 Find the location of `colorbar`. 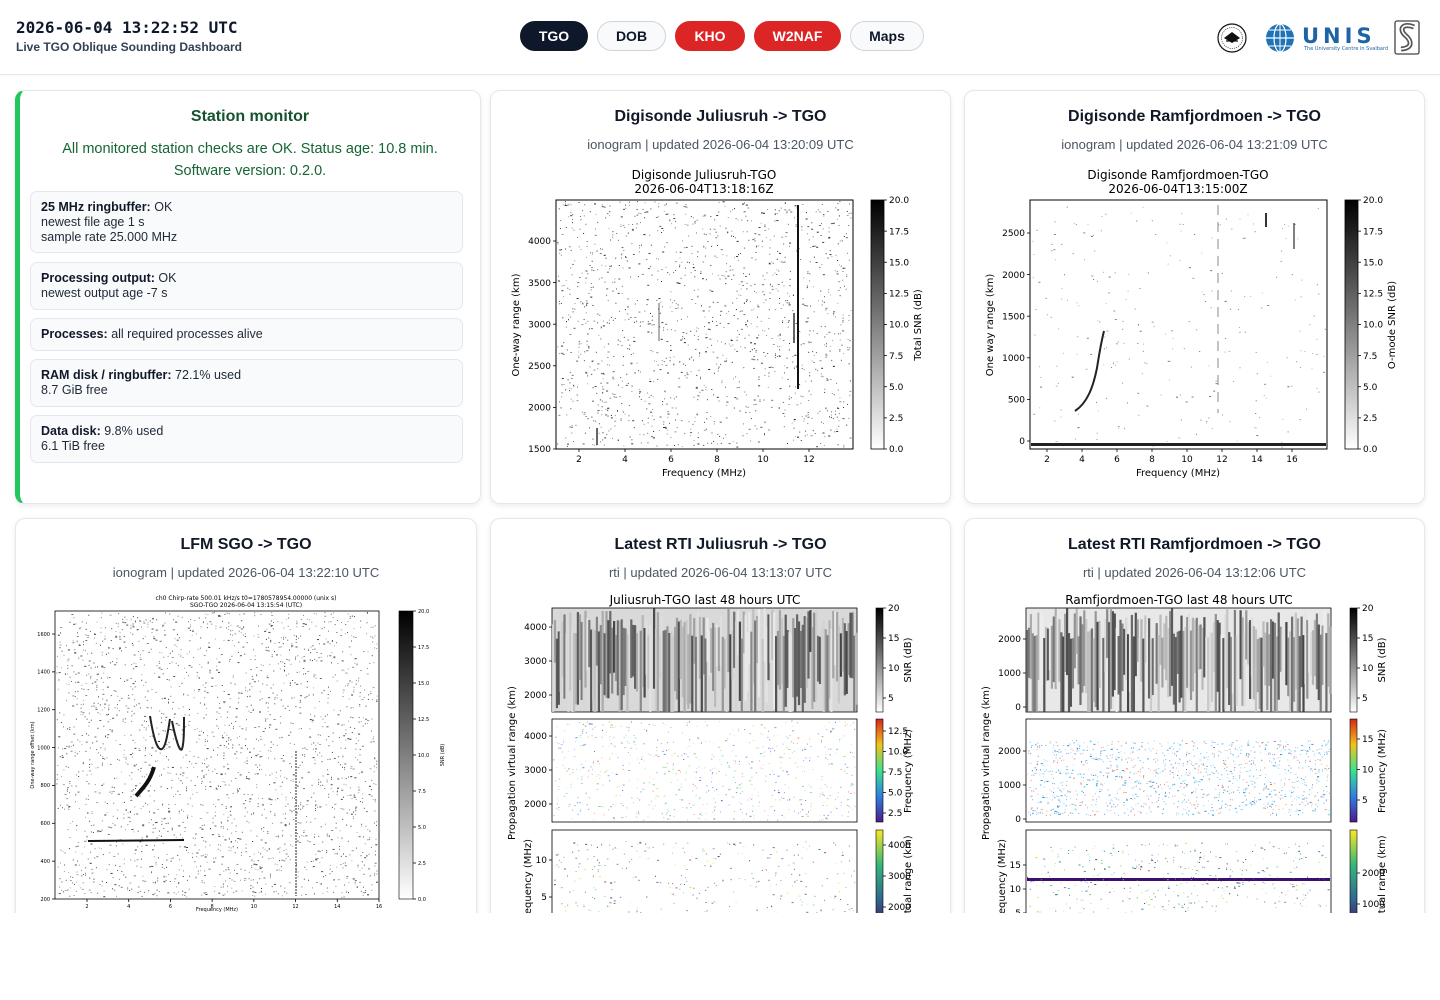

colorbar is located at coordinates (406, 755).